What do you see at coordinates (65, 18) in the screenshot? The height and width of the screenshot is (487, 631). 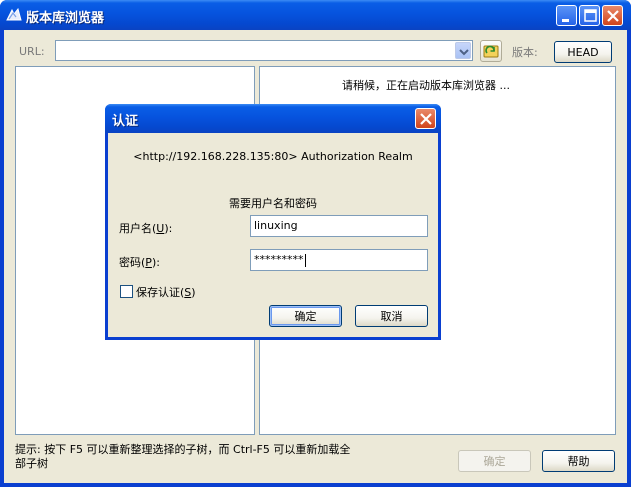 I see `window-title: 版本库浏览器` at bounding box center [65, 18].